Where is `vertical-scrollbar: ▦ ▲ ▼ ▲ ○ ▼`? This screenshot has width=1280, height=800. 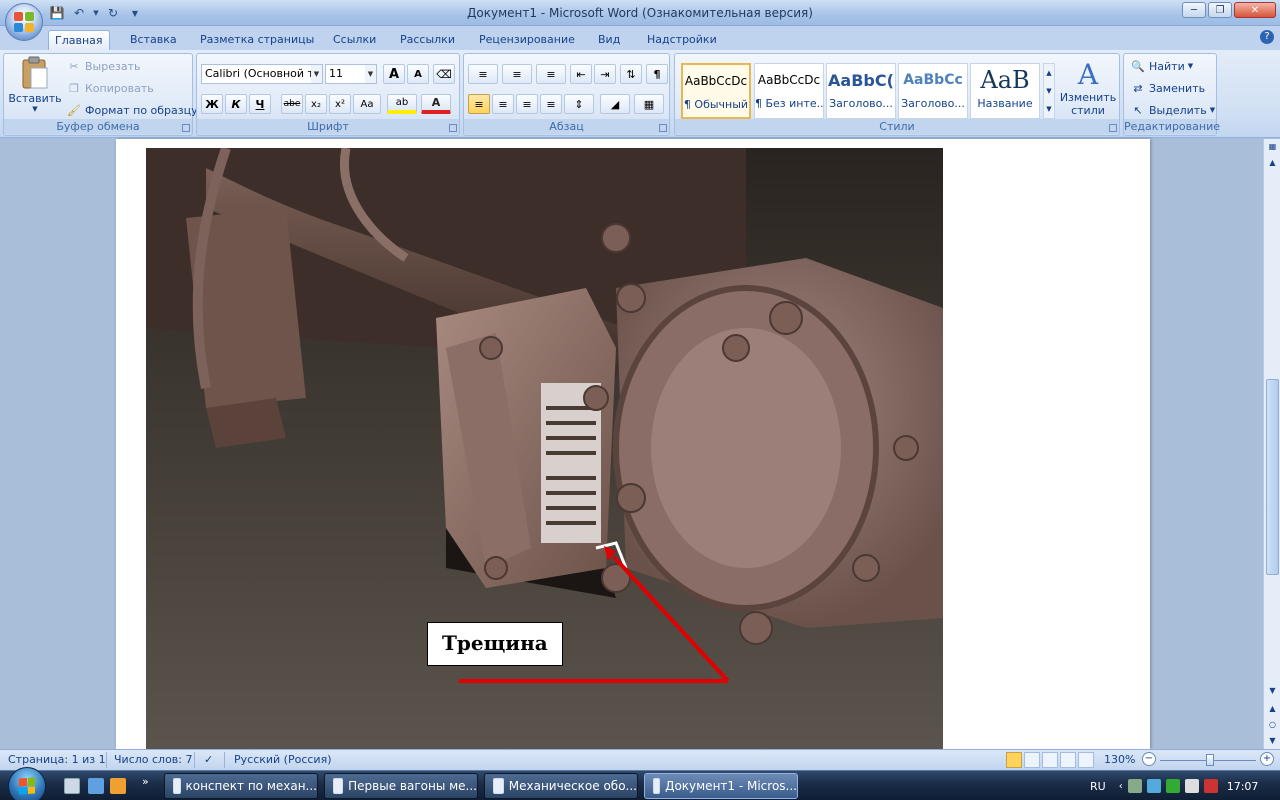 vertical-scrollbar: ▦ ▲ ▼ ▲ ○ ▼ is located at coordinates (1271, 444).